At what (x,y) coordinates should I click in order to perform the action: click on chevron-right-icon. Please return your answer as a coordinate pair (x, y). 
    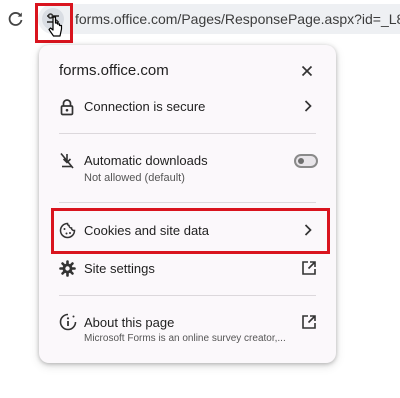
    Looking at the image, I should click on (308, 108).